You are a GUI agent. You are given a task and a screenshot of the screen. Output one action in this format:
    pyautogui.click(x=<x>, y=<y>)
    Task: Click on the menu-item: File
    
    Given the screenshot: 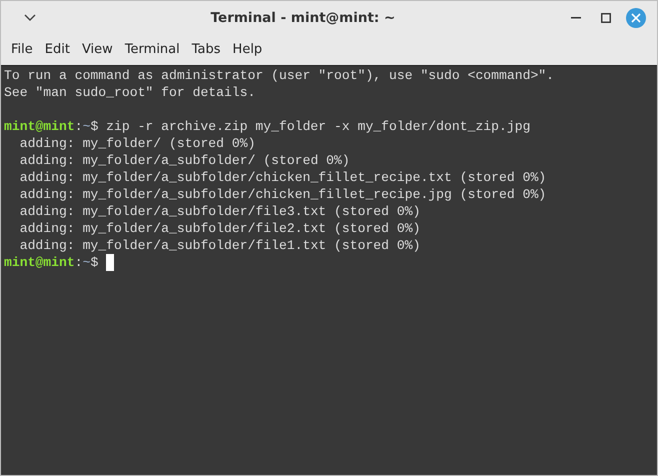 What is the action you would take?
    pyautogui.click(x=22, y=50)
    